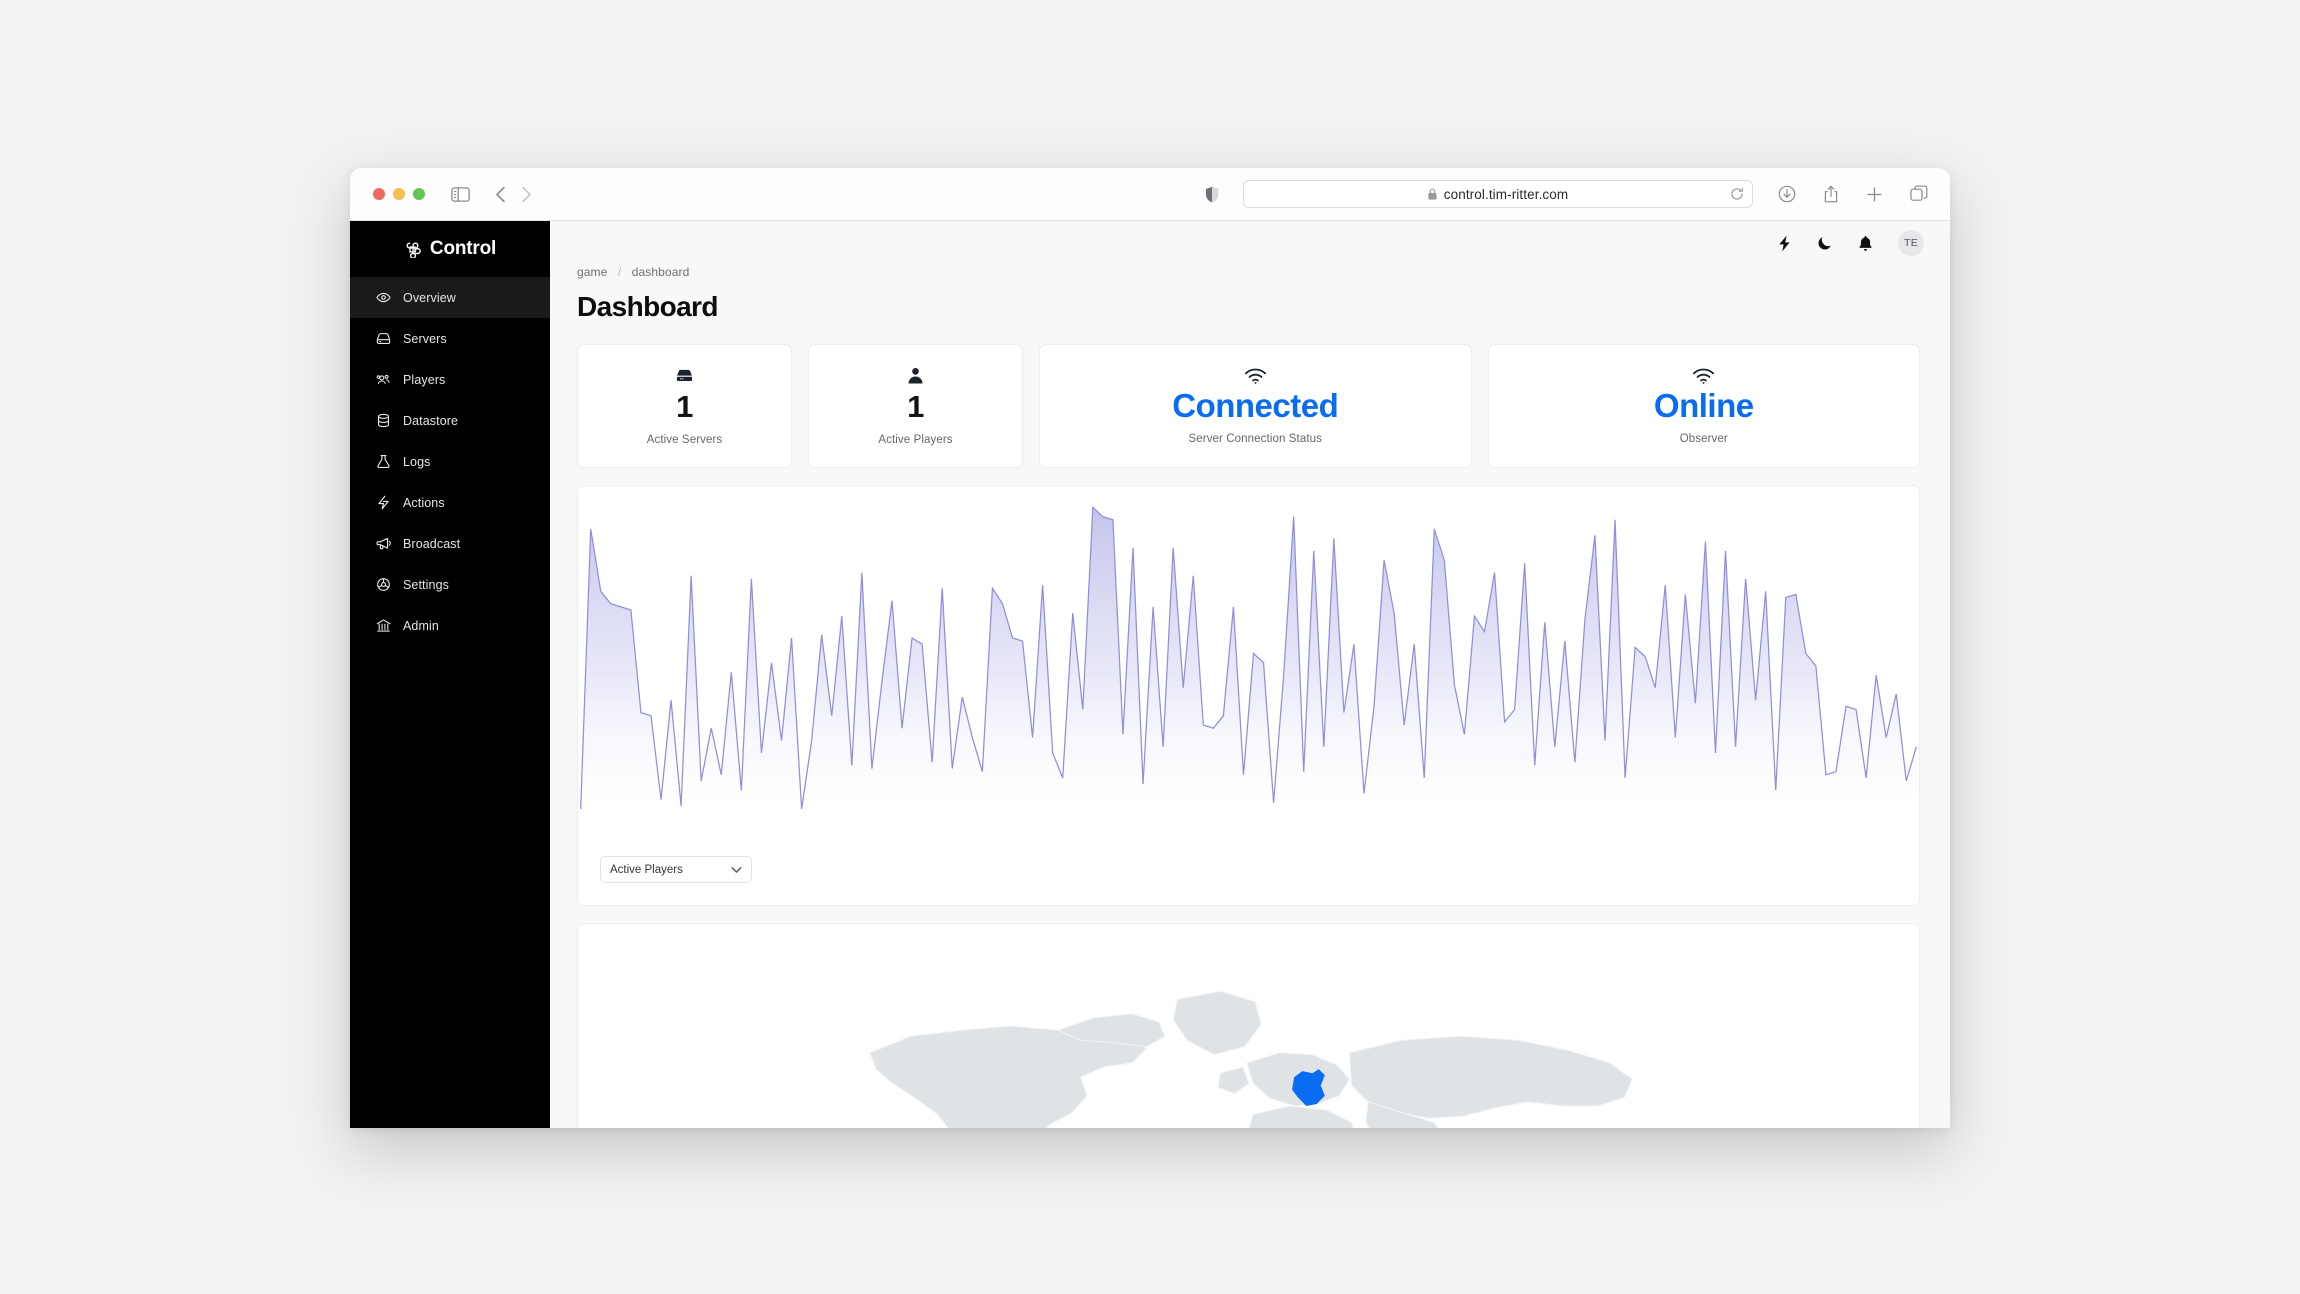  What do you see at coordinates (1865, 243) in the screenshot?
I see `bell-icon` at bounding box center [1865, 243].